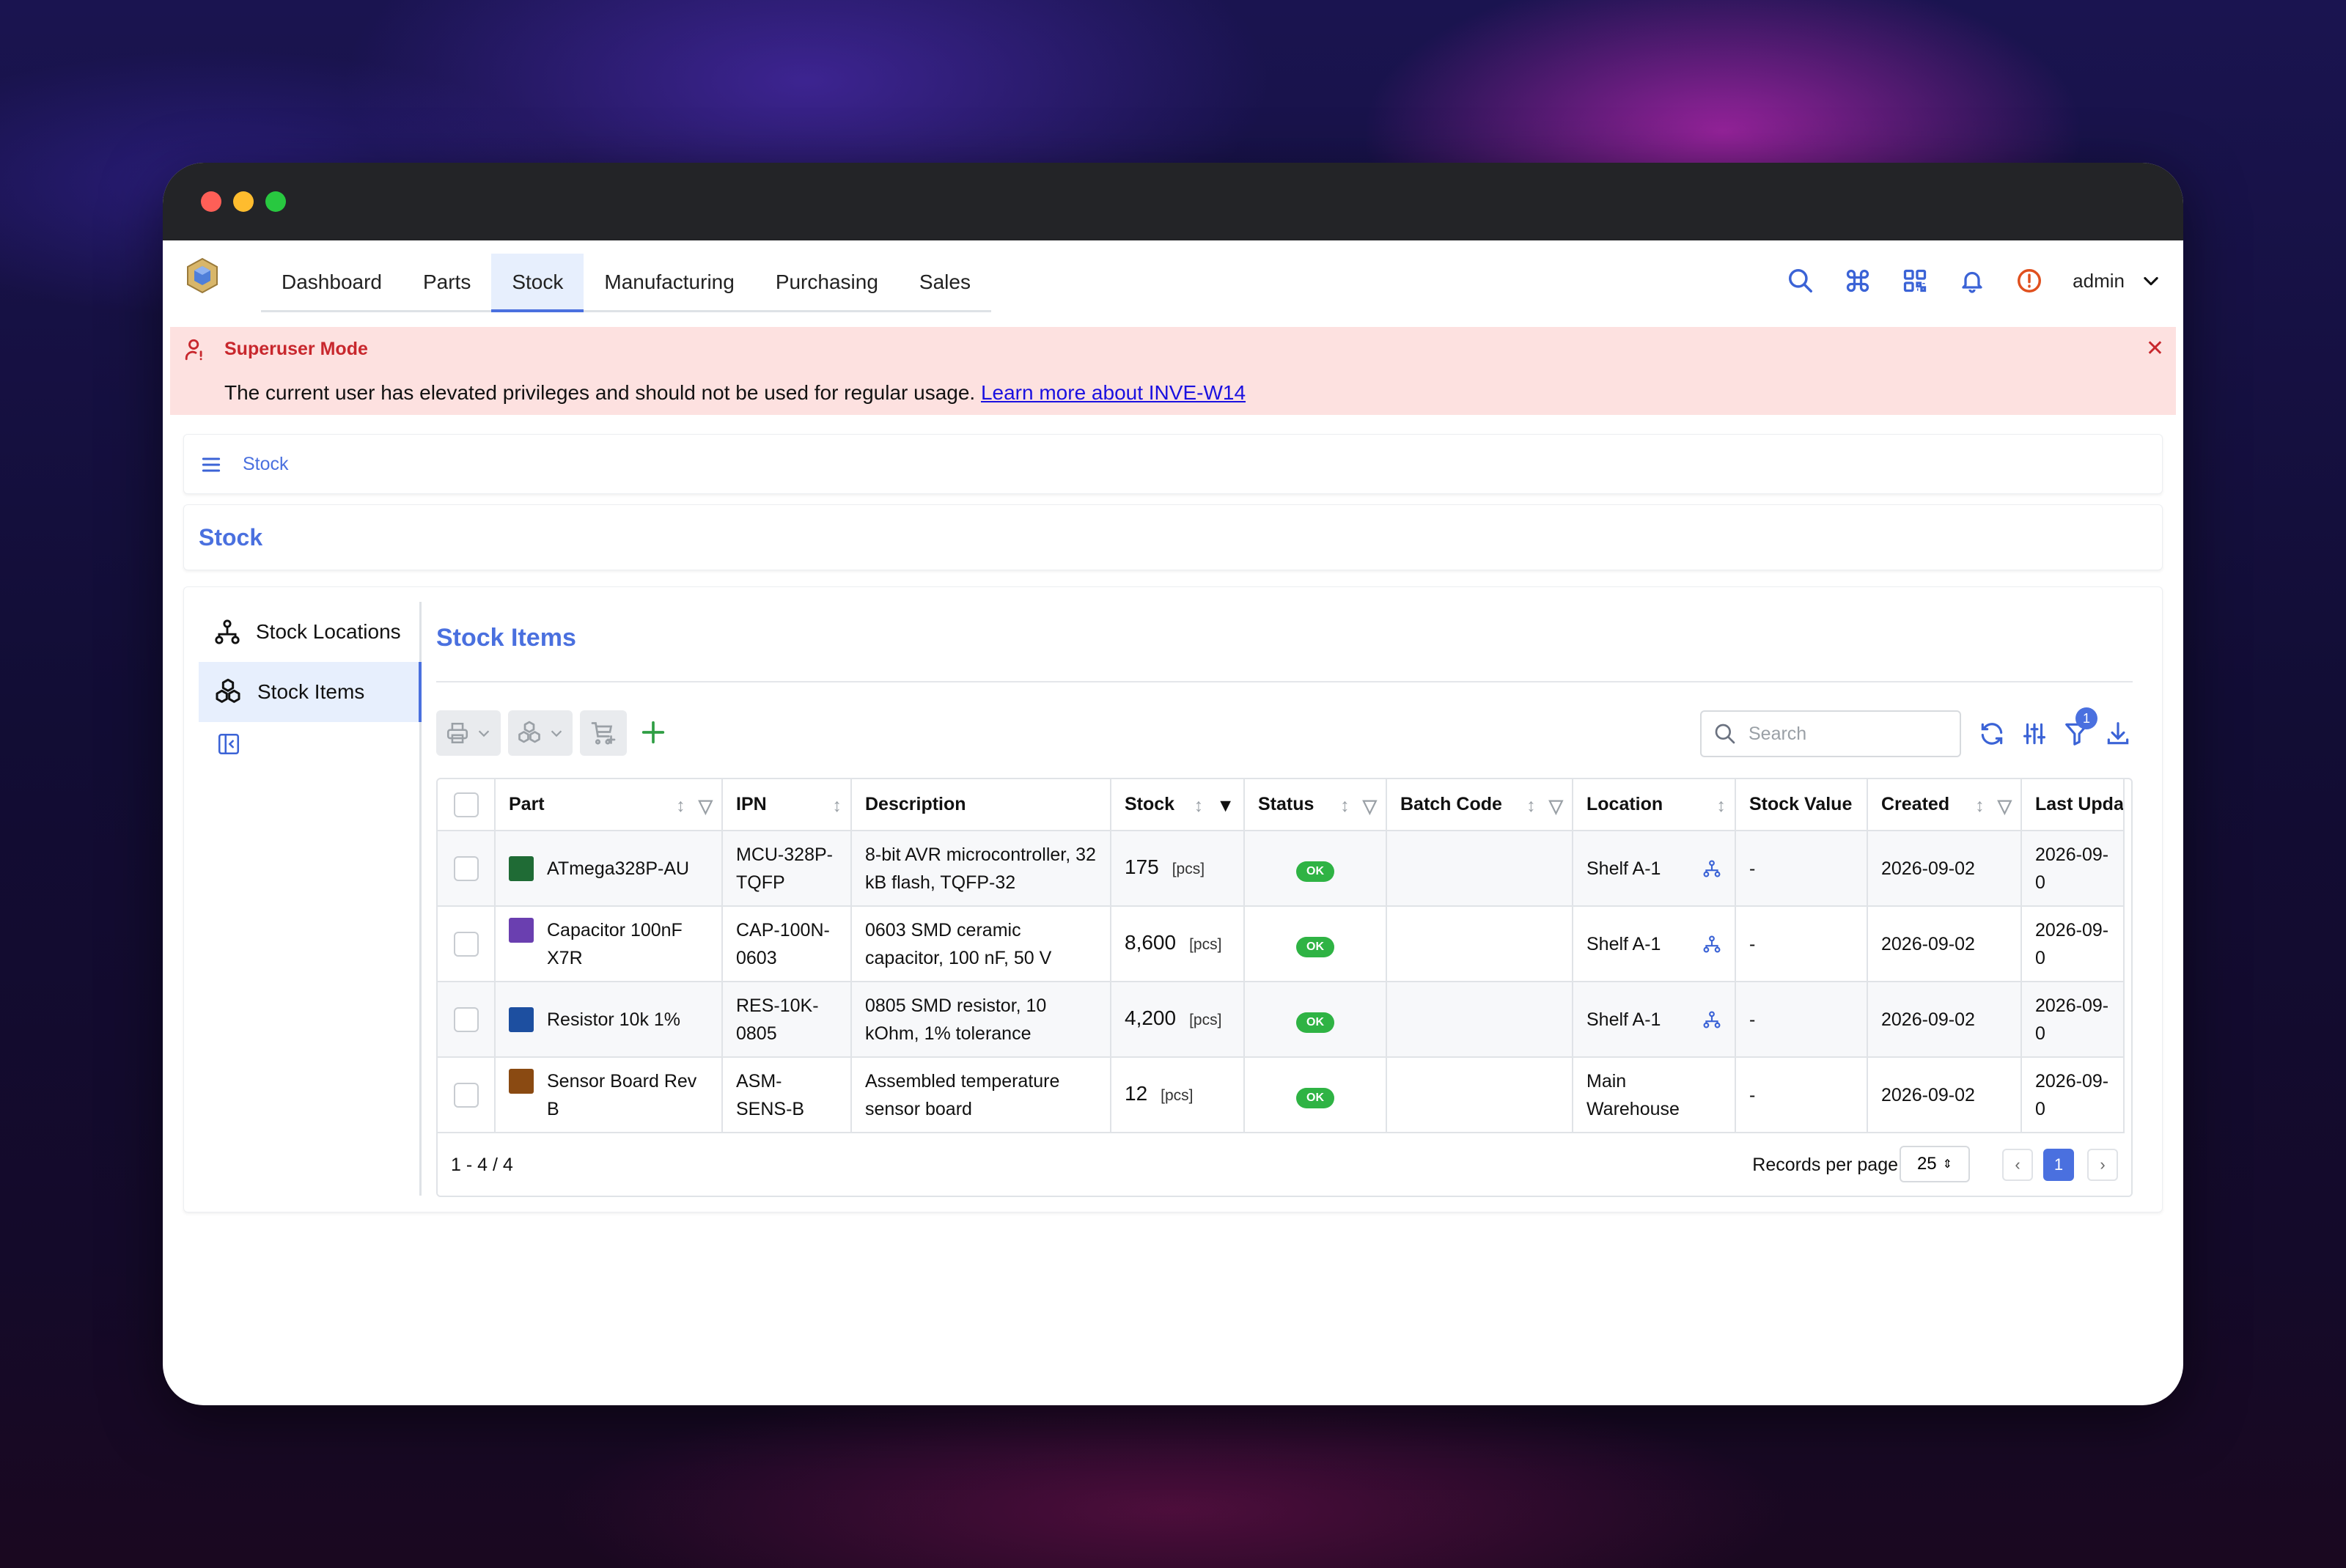  I want to click on add-stock-icon, so click(653, 733).